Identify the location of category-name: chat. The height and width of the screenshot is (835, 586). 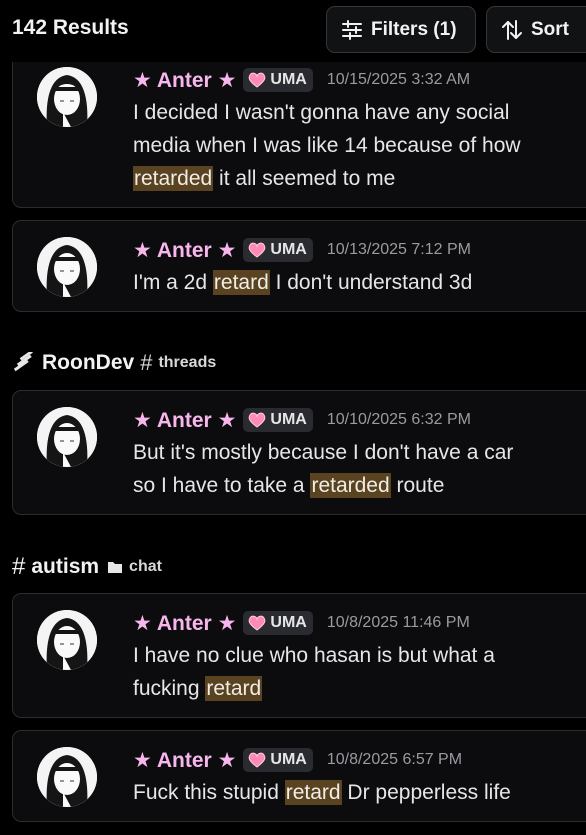
(145, 566).